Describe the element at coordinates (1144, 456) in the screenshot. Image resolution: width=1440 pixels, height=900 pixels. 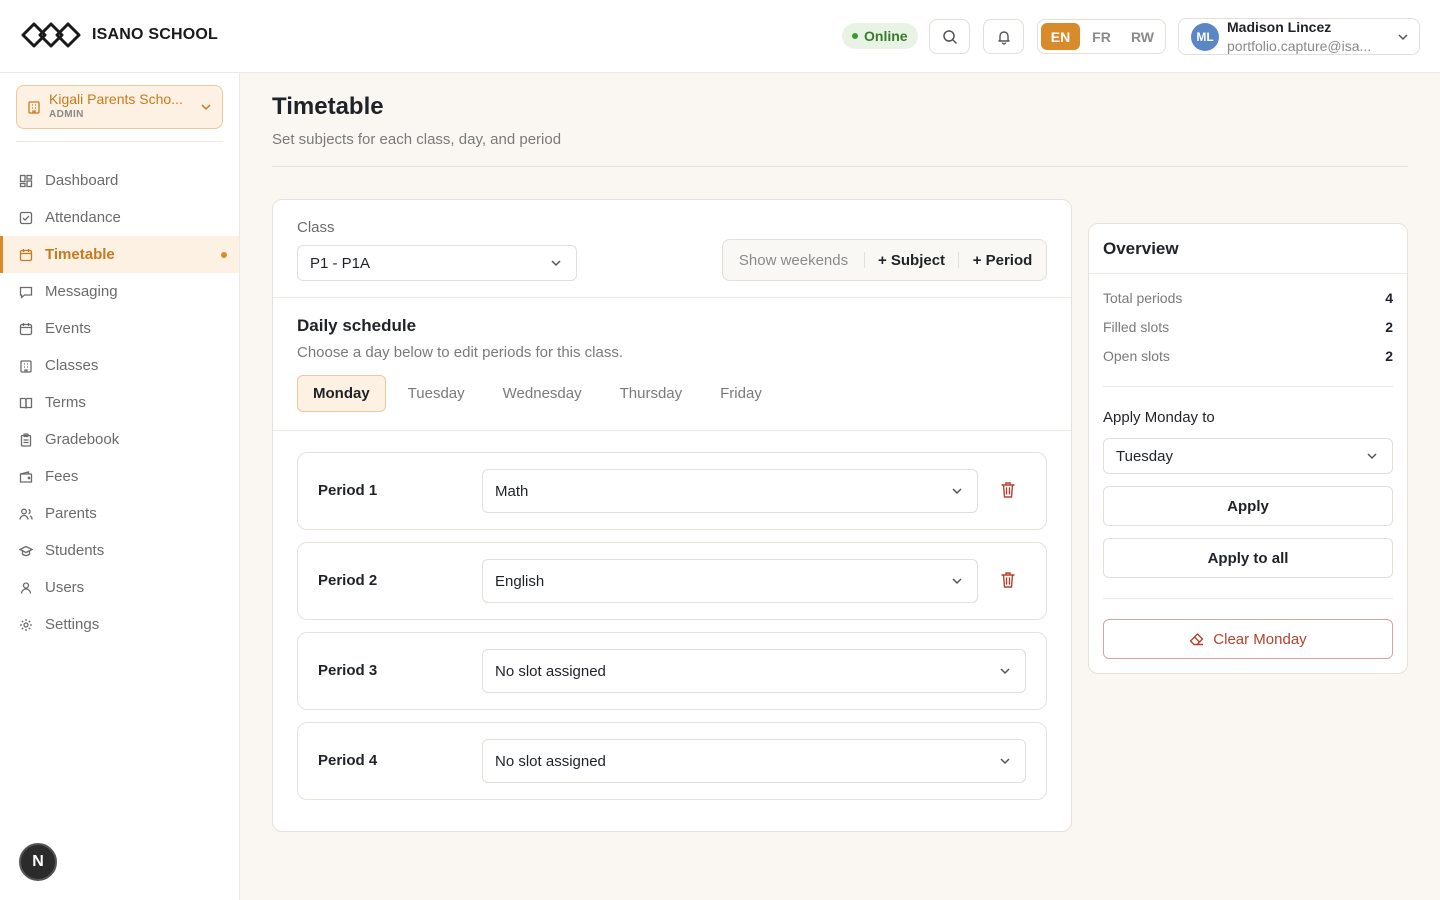
I see `apply-target-value: Tuesday` at that location.